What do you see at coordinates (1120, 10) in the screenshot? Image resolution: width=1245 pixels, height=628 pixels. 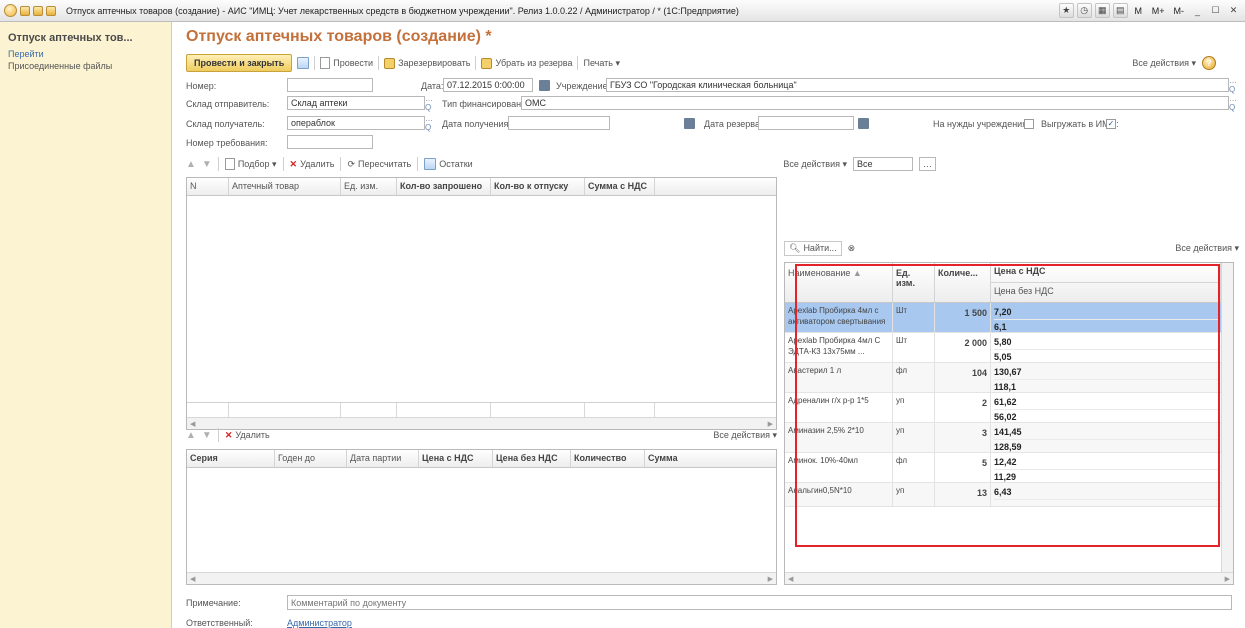 I see `calendar-icon: ▤` at bounding box center [1120, 10].